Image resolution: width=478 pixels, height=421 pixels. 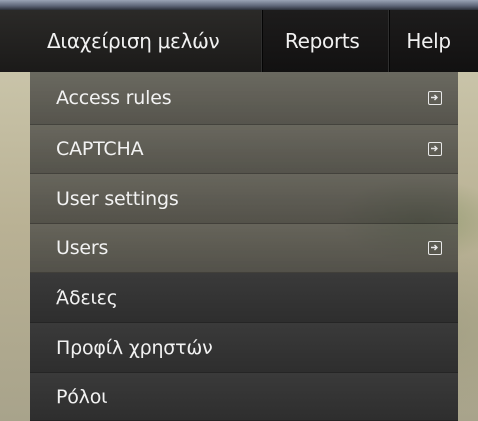 I want to click on dropdown-item-label: Ρόλοι, so click(x=82, y=396).